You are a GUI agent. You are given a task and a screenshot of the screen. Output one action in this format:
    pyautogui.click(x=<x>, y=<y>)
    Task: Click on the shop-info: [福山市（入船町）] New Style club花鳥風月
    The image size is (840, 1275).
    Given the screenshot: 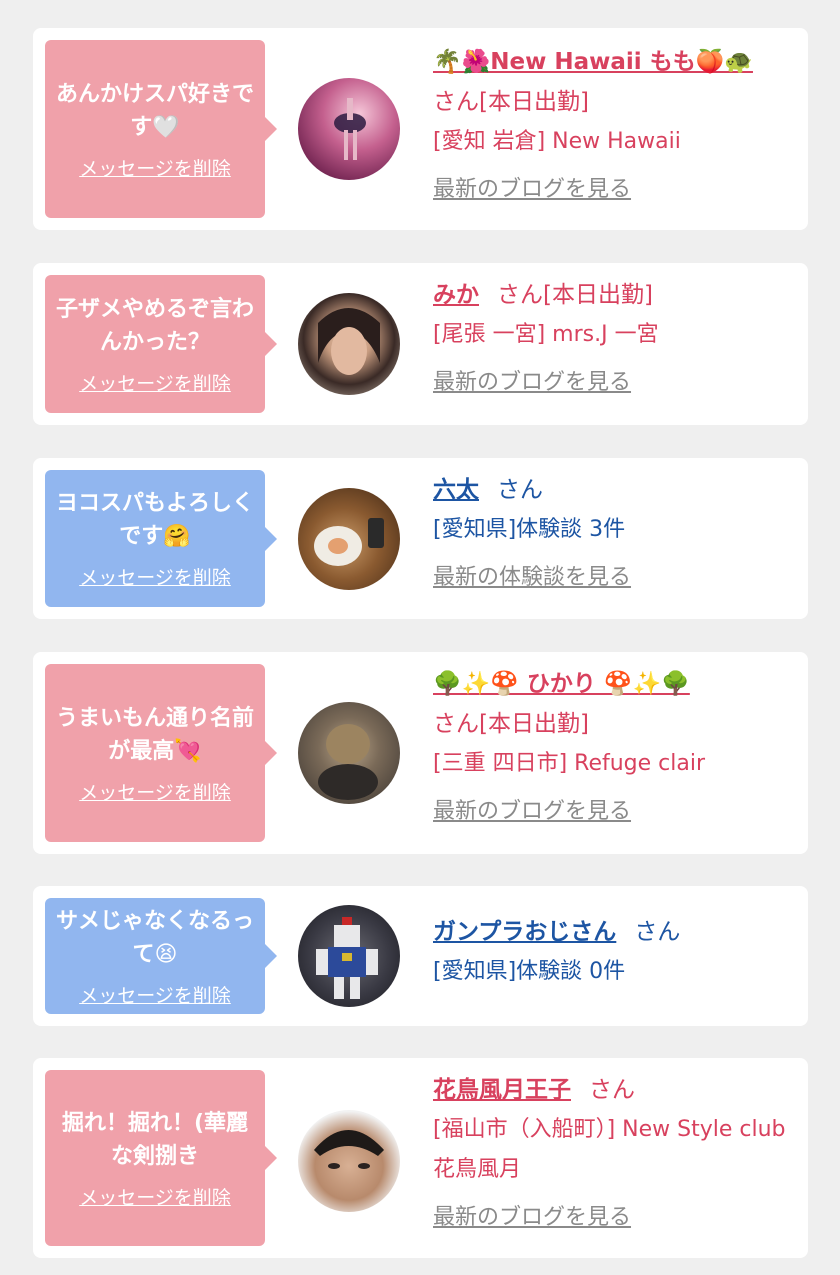 What is the action you would take?
    pyautogui.click(x=609, y=1149)
    